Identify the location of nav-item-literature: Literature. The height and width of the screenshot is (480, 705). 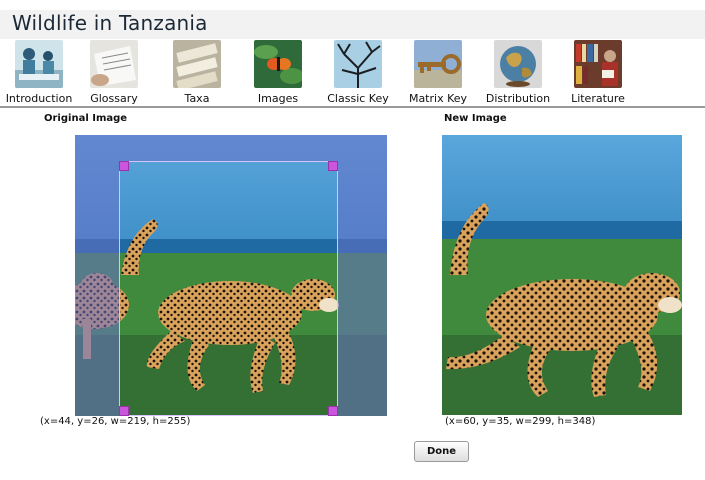
(598, 73).